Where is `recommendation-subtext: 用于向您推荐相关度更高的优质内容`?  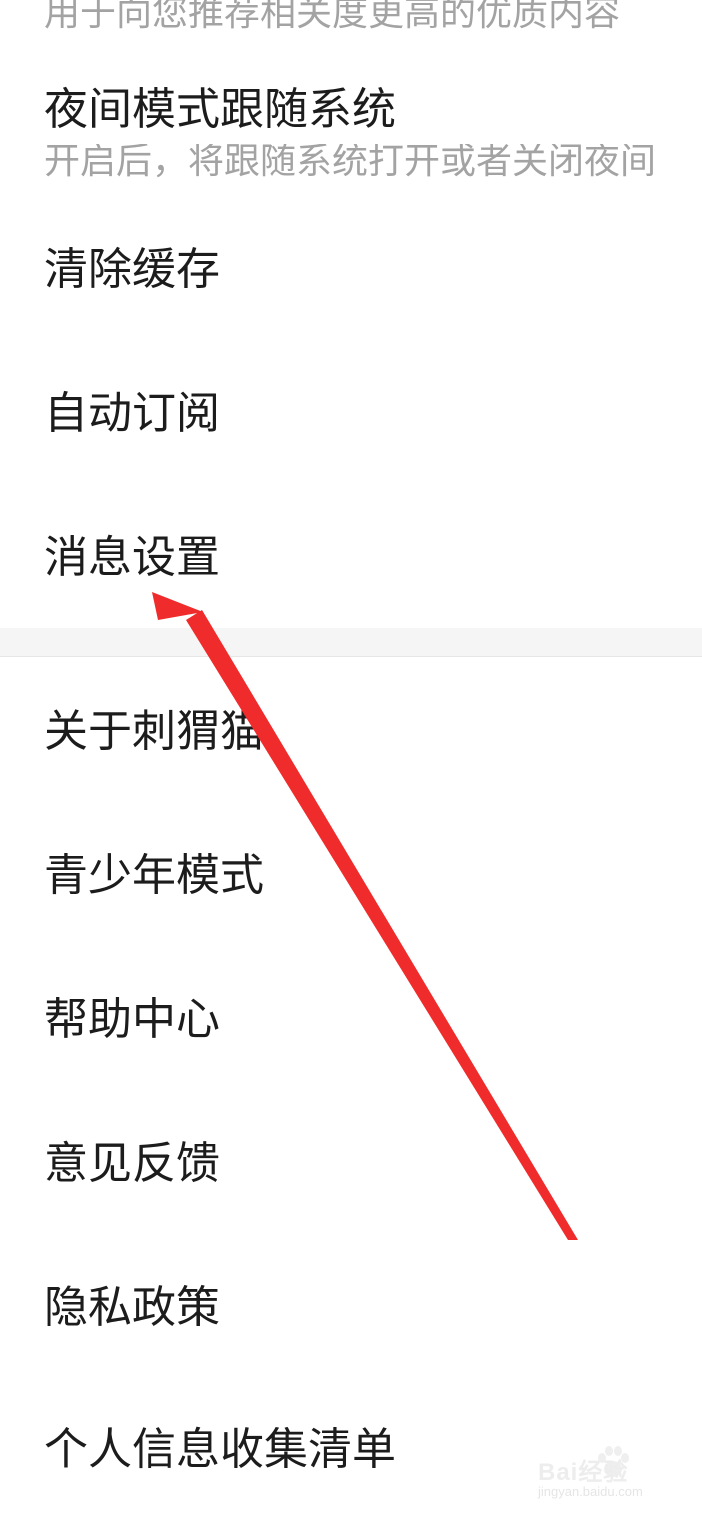 recommendation-subtext: 用于向您推荐相关度更高的优质内容 is located at coordinates (332, 16).